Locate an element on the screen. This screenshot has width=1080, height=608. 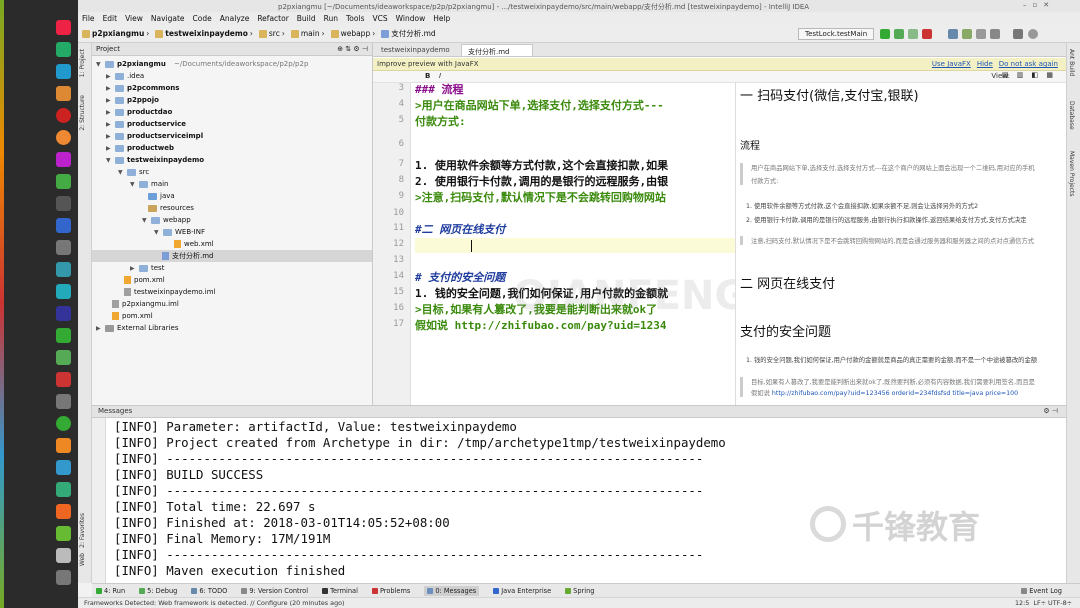
breadcrumb-item: testweixinpaydemo › is located at coordinates (204, 33).